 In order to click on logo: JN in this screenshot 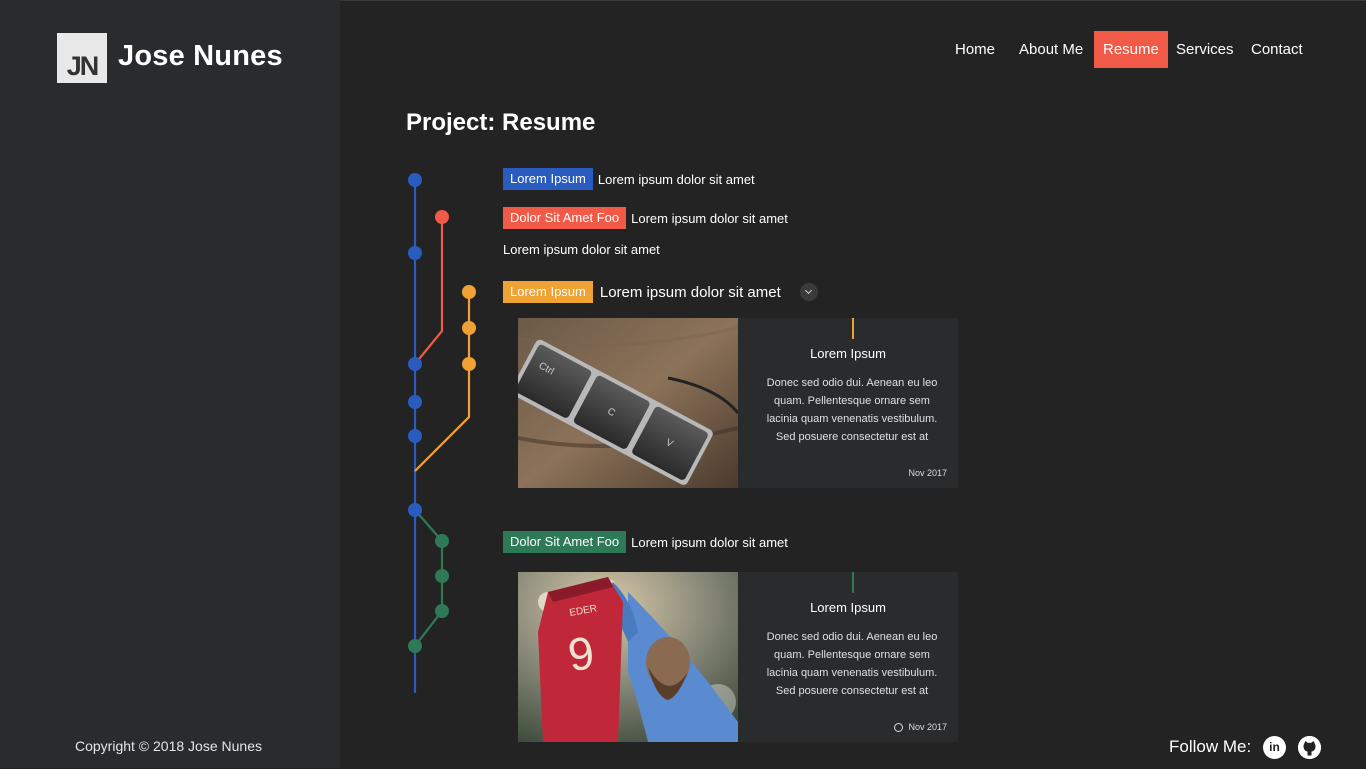, I will do `click(82, 58)`.